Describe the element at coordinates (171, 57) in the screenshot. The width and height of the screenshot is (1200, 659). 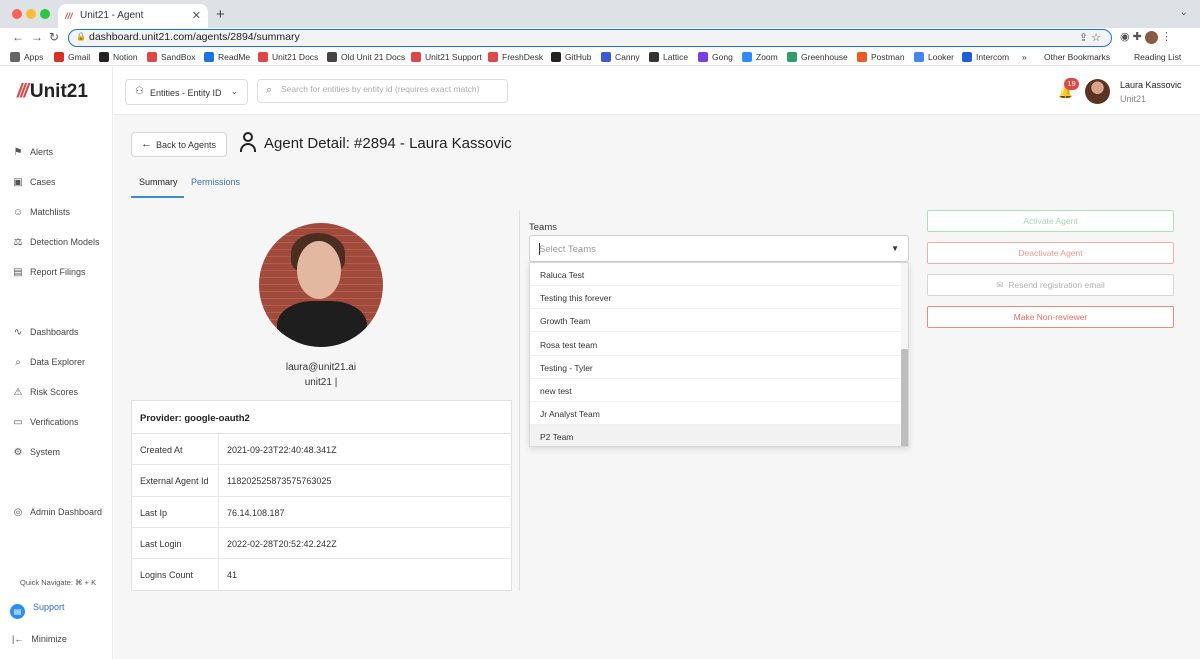
I see `bookmark-sandbox: SandBox` at that location.